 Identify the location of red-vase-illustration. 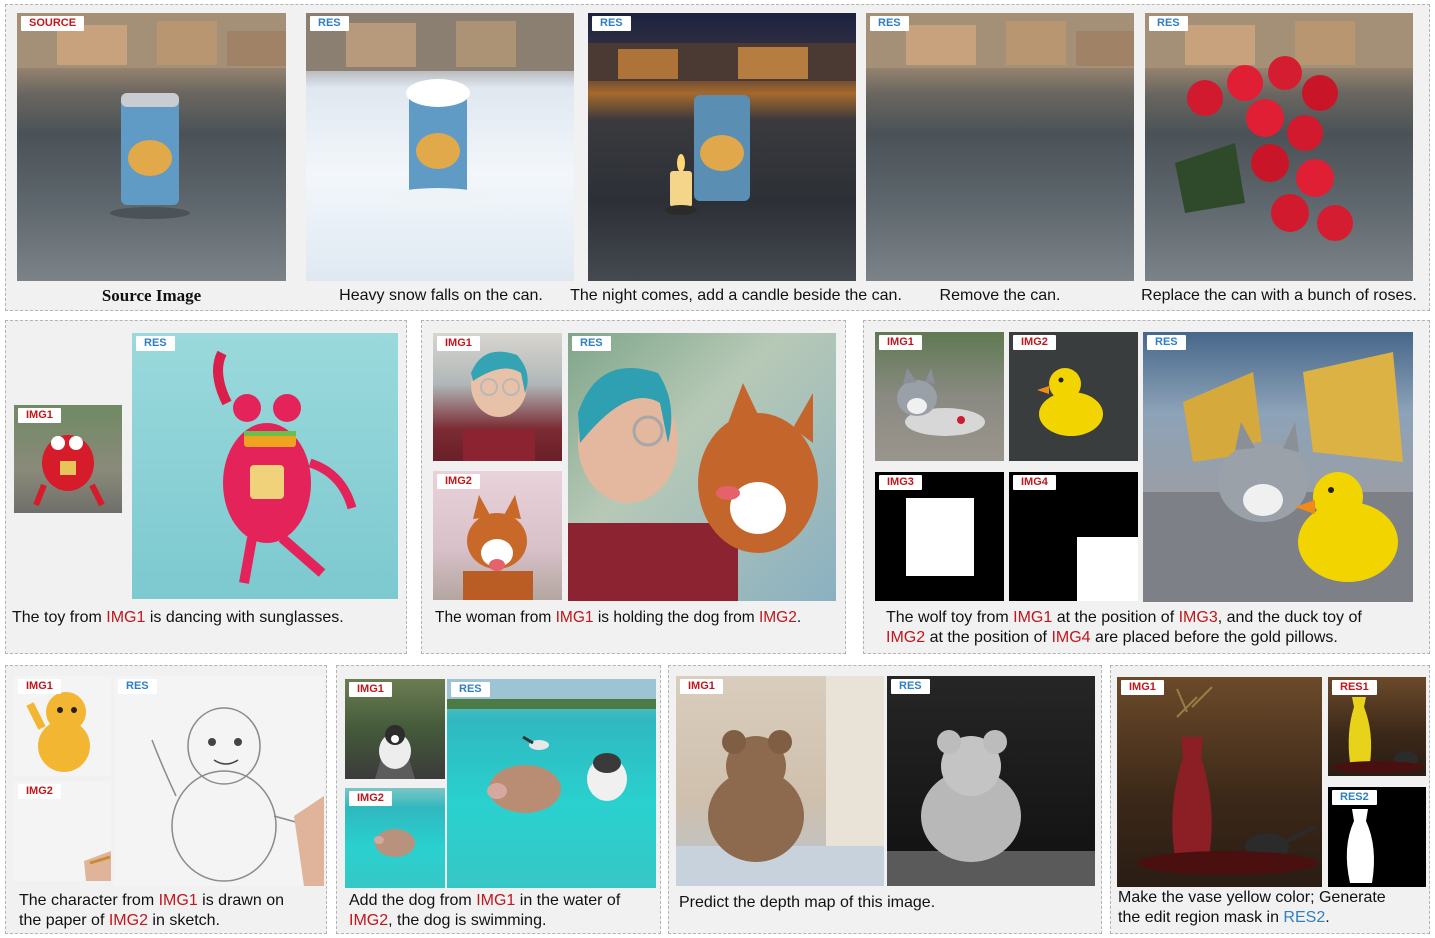
(1227, 780).